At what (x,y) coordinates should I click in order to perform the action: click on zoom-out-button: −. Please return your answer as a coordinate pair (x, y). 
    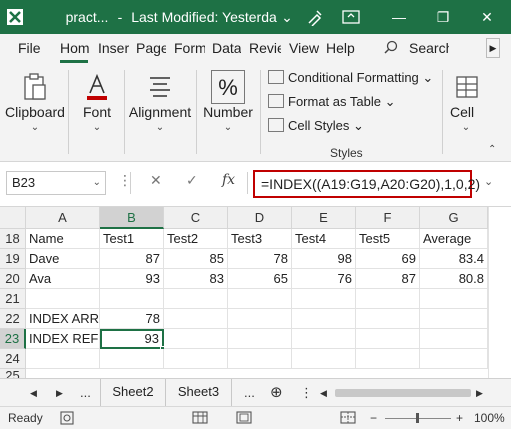
    Looking at the image, I should click on (373, 418).